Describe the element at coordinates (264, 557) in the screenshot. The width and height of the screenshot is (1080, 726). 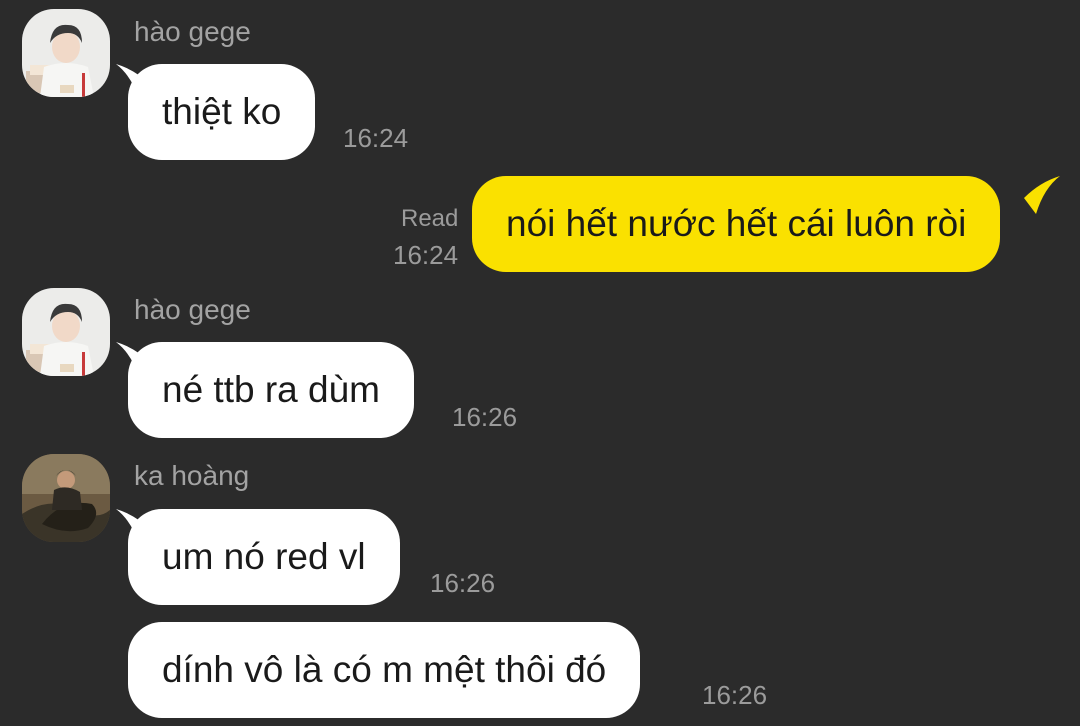
I see `message-bubble: um nó red vl` at that location.